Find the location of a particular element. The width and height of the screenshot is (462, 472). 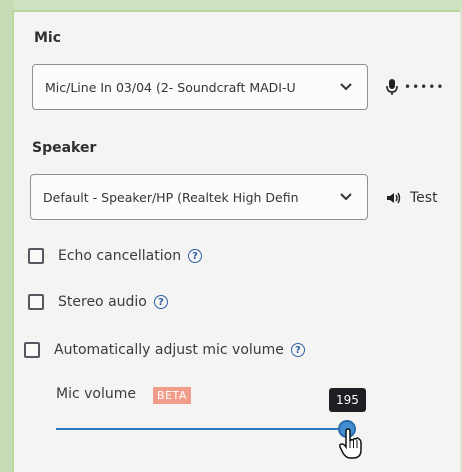

stereo-audio-label: Stereo audio is located at coordinates (102, 302).